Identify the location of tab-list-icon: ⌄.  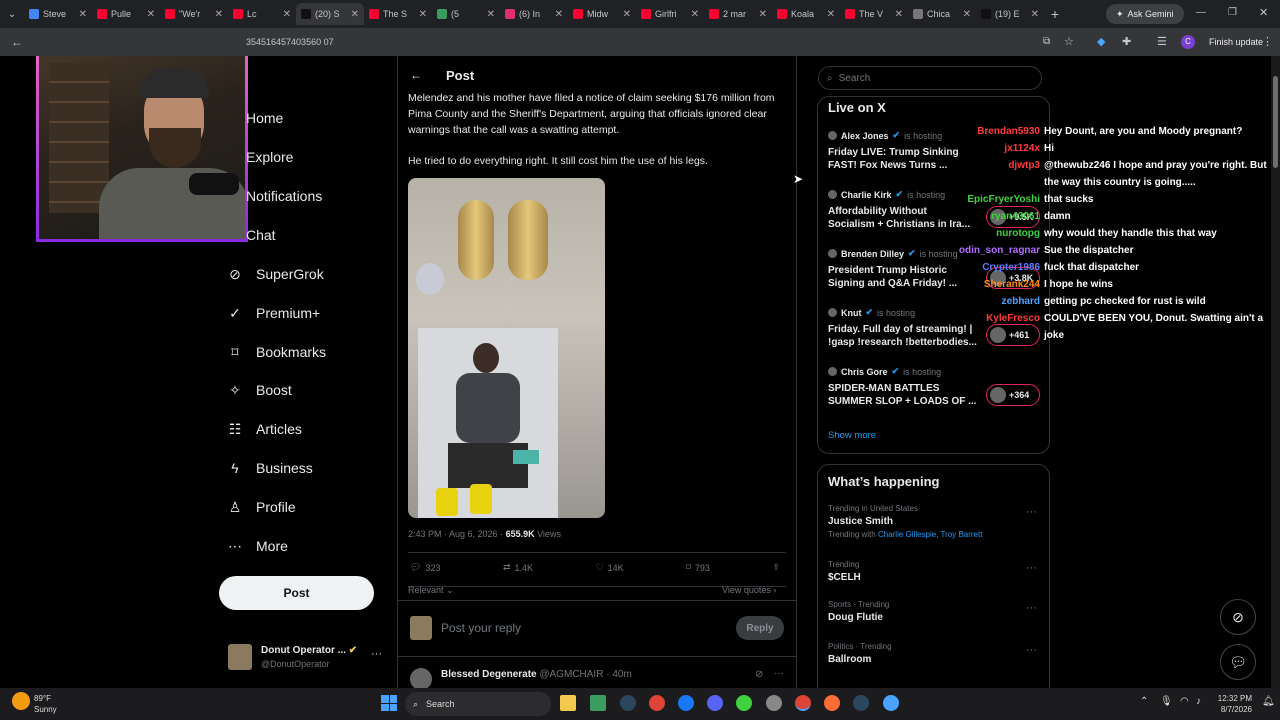
(12, 14).